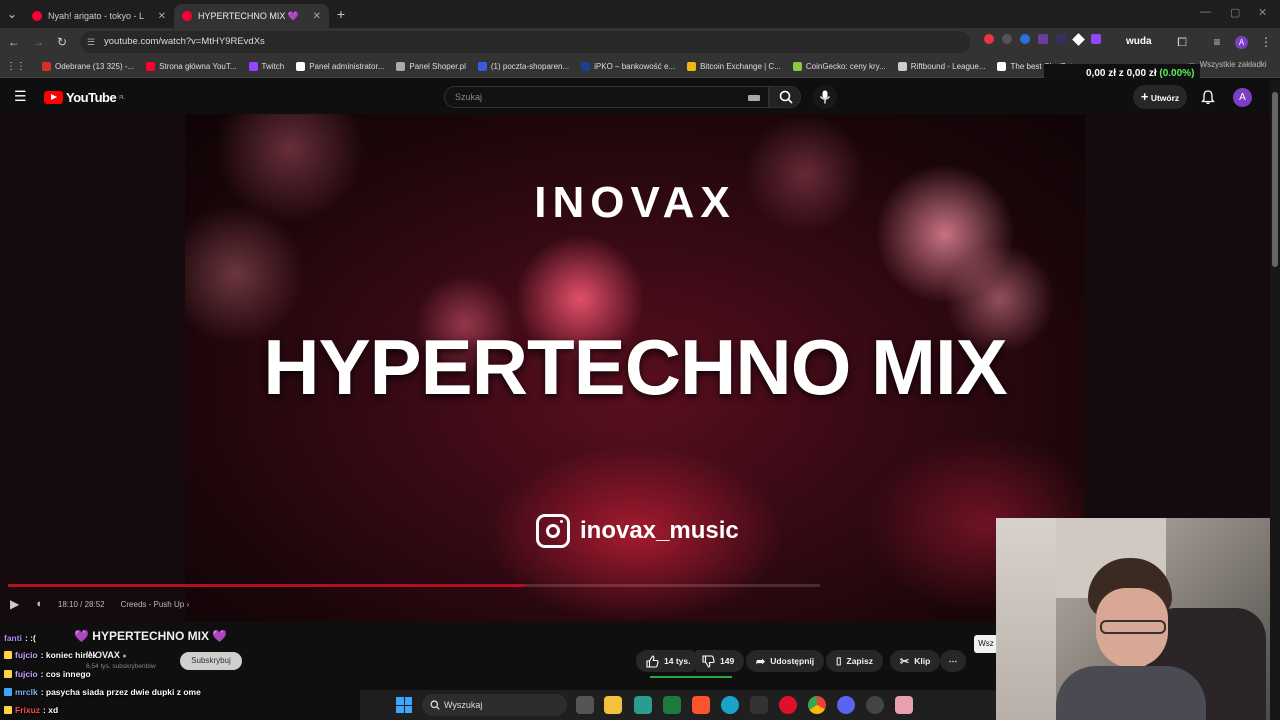 The width and height of the screenshot is (1280, 720). I want to click on bookmark-label: Panel Shoper.pl, so click(437, 66).